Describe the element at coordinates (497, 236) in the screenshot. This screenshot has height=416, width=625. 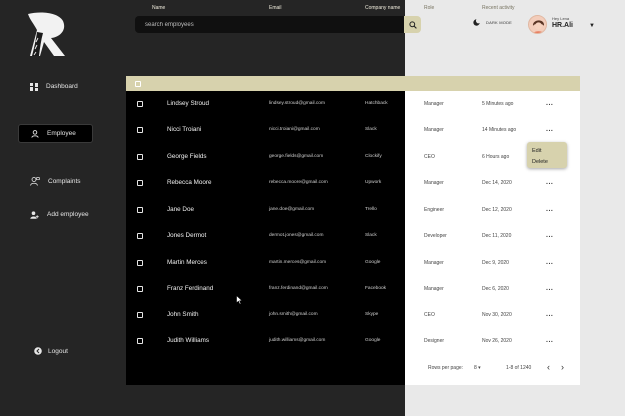
I see `cell-activity: Dec 11, 2020` at that location.